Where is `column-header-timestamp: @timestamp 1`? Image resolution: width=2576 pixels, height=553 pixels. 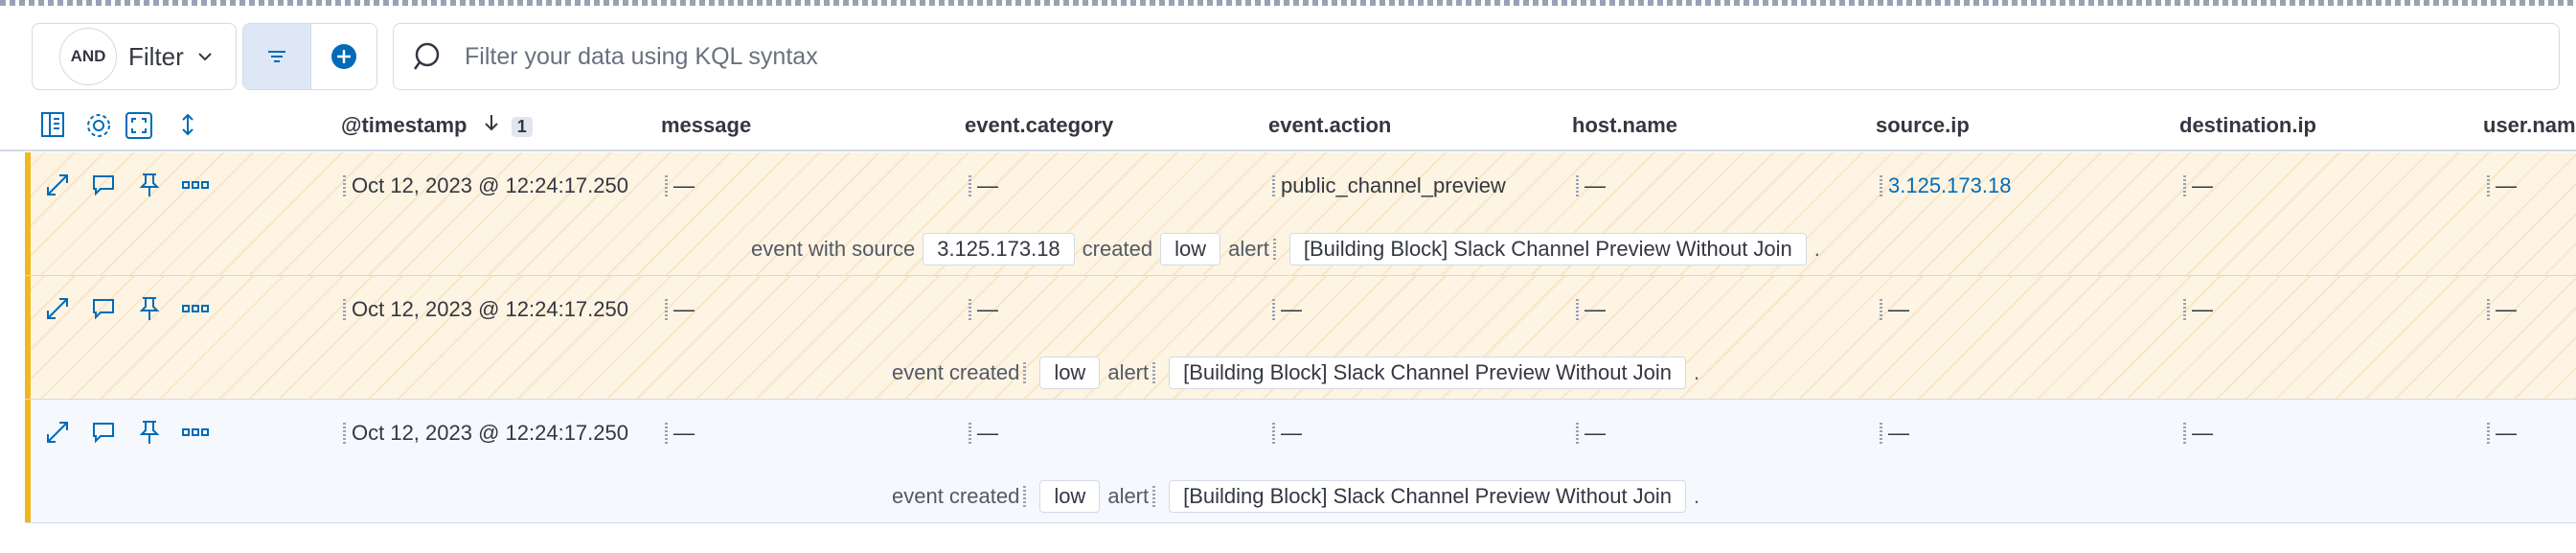 column-header-timestamp: @timestamp 1 is located at coordinates (437, 126).